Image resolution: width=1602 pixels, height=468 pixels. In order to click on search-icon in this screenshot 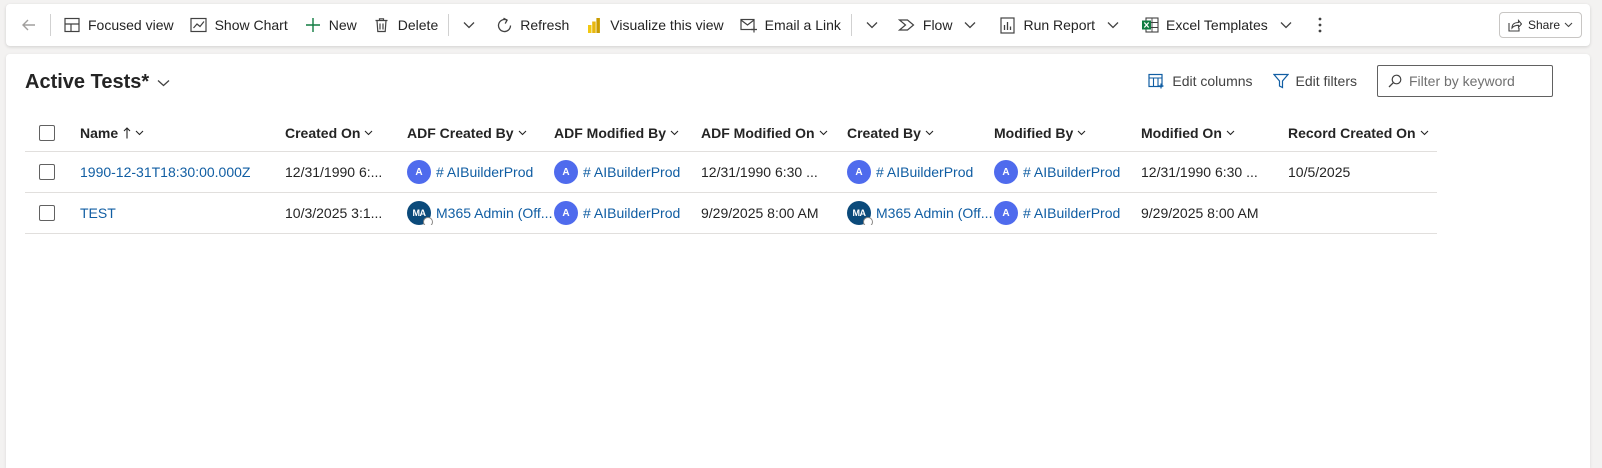, I will do `click(1395, 81)`.